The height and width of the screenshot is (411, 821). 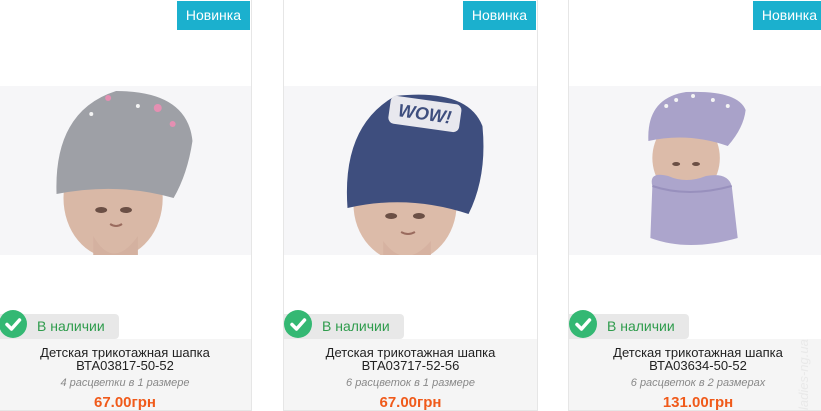 I want to click on product-image: WOW!, so click(x=410, y=170).